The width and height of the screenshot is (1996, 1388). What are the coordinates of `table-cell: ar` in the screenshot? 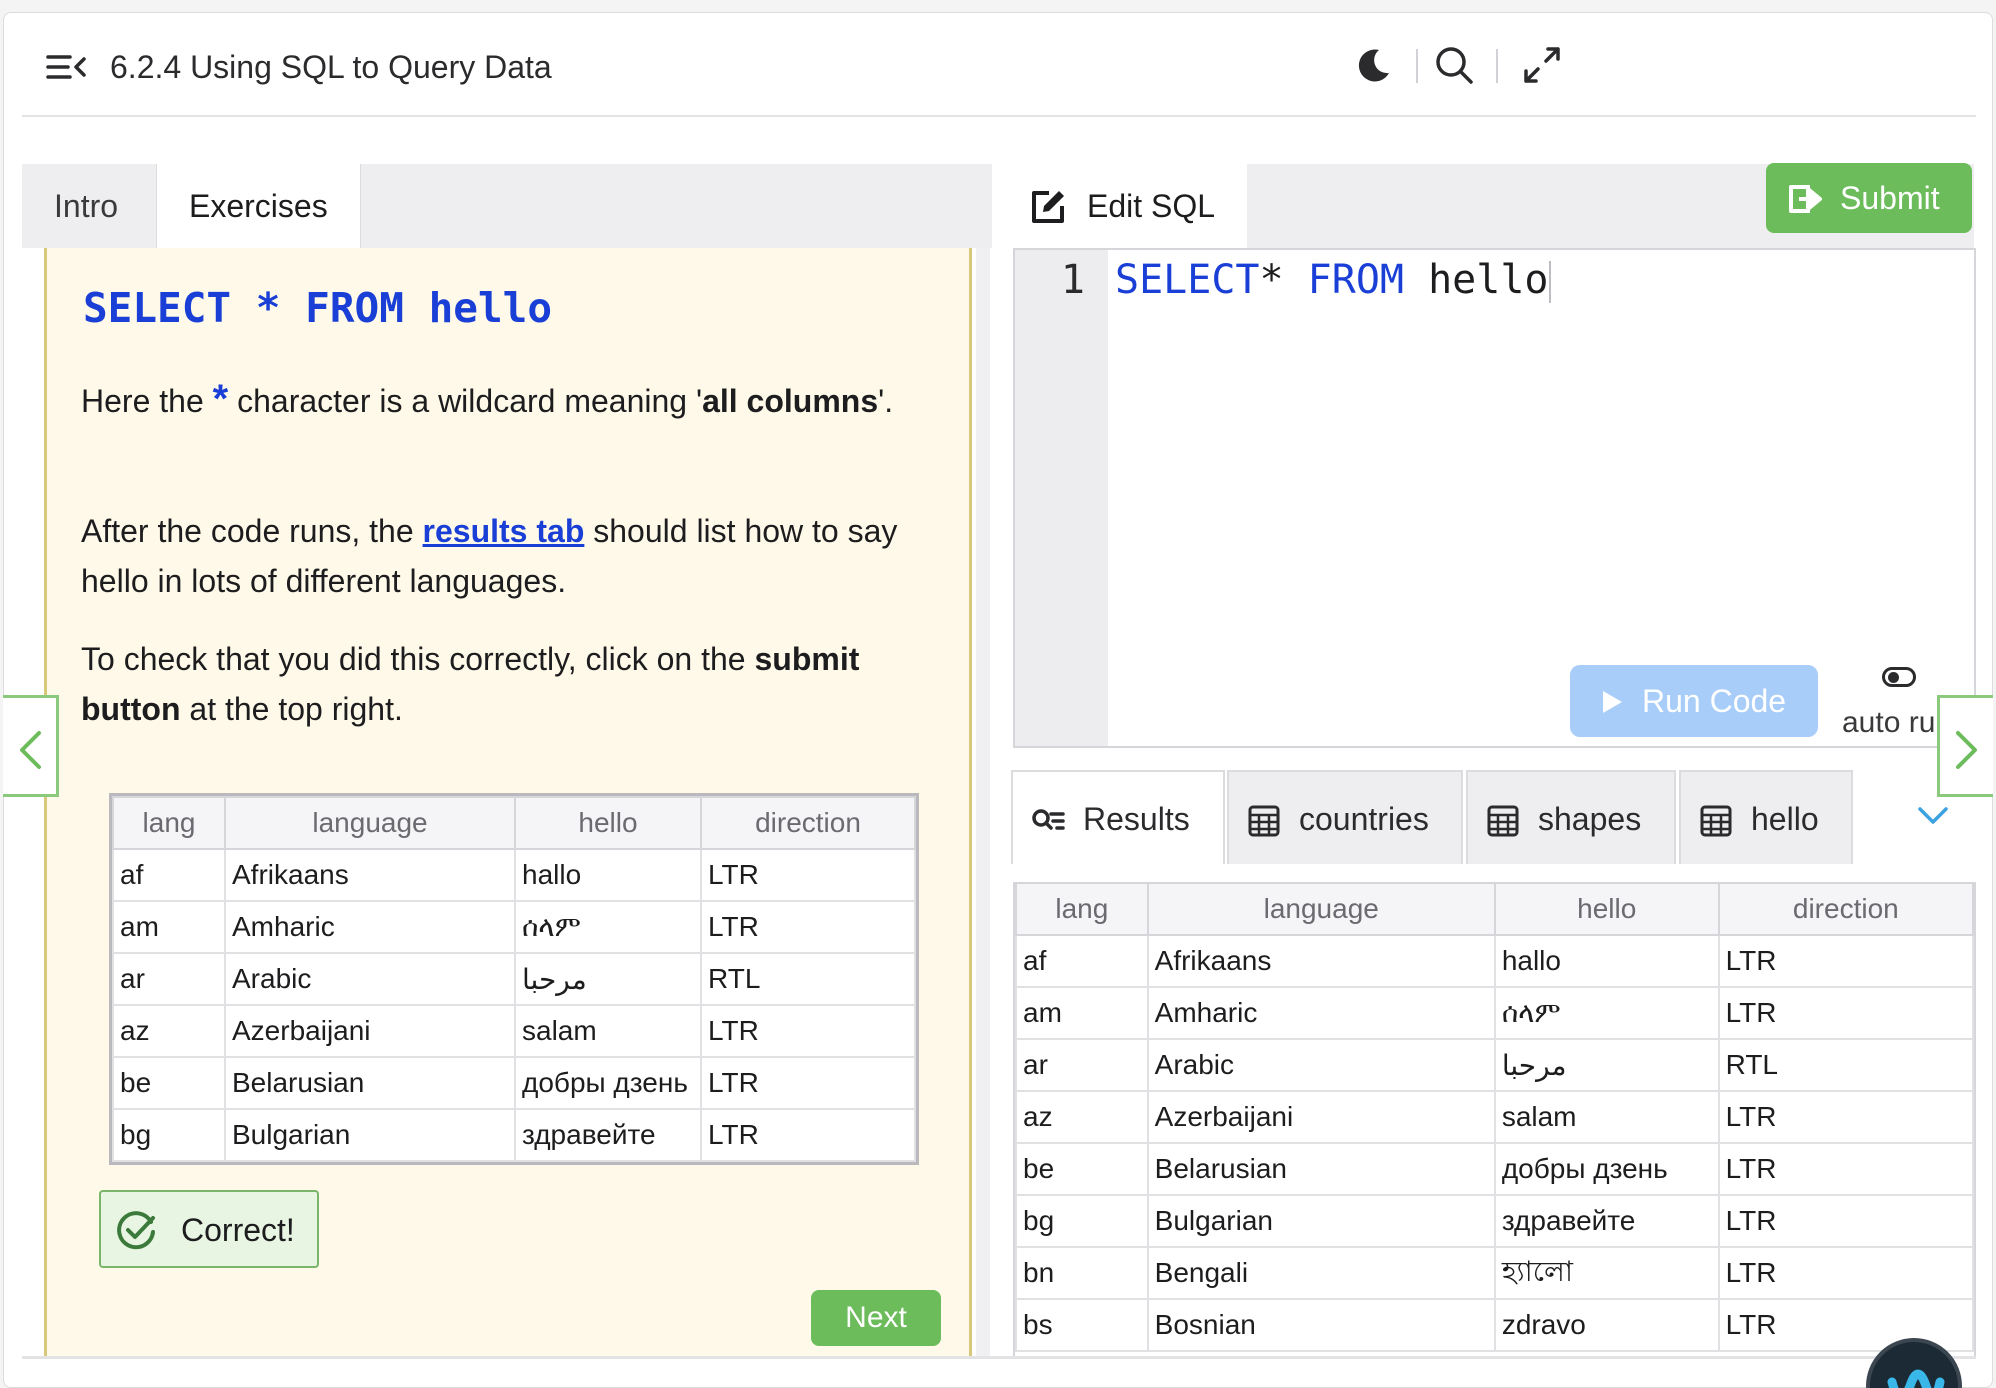 It's located at (169, 979).